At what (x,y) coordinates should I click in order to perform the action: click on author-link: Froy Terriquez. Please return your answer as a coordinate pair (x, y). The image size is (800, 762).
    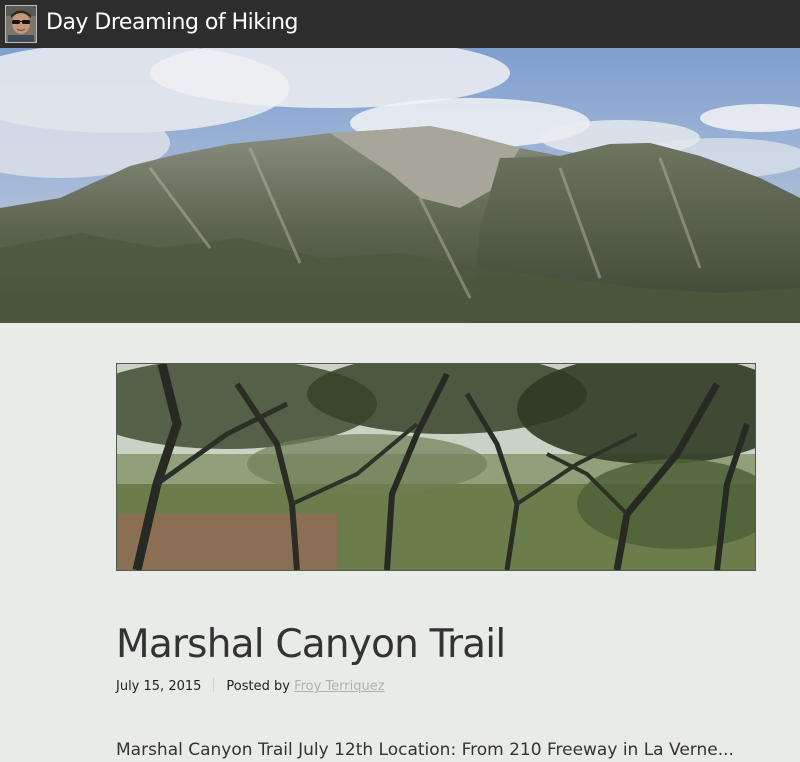
    Looking at the image, I should click on (339, 686).